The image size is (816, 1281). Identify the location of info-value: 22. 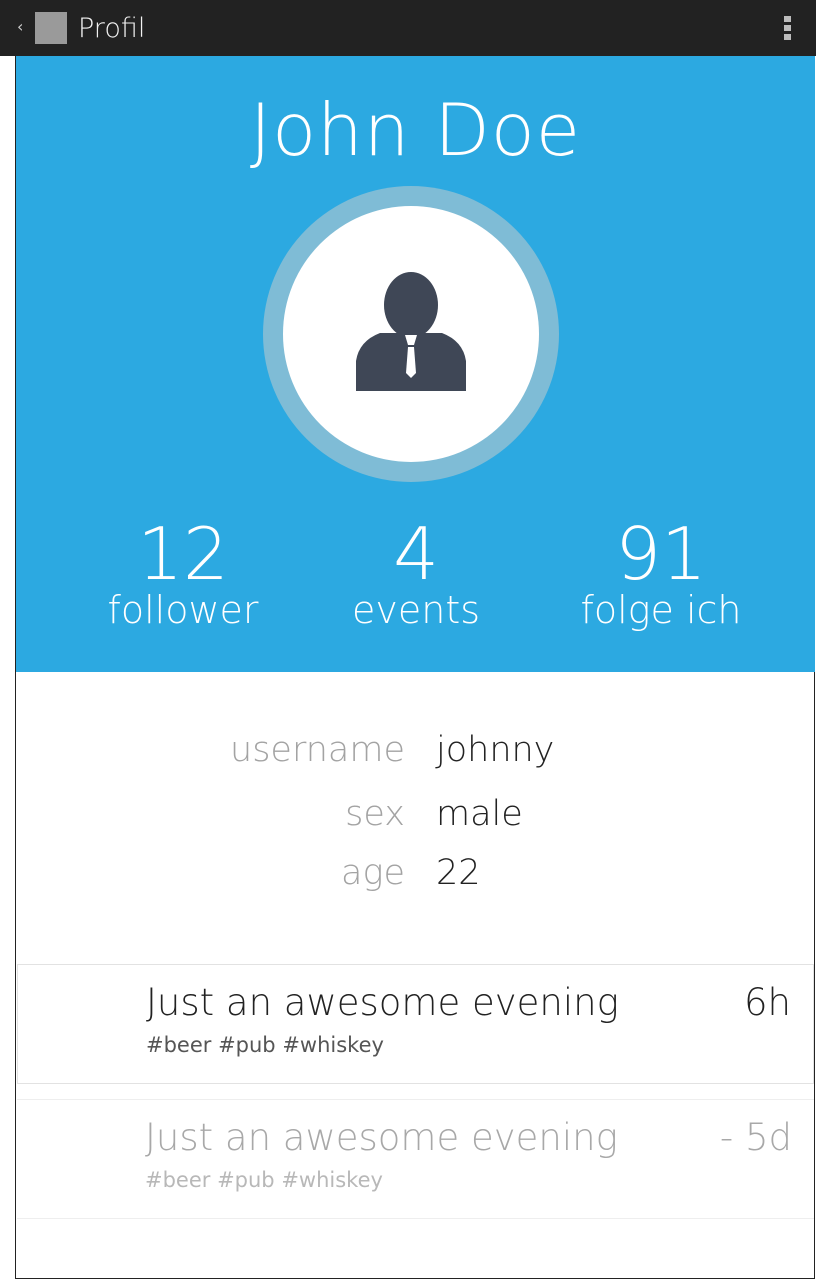
(458, 873).